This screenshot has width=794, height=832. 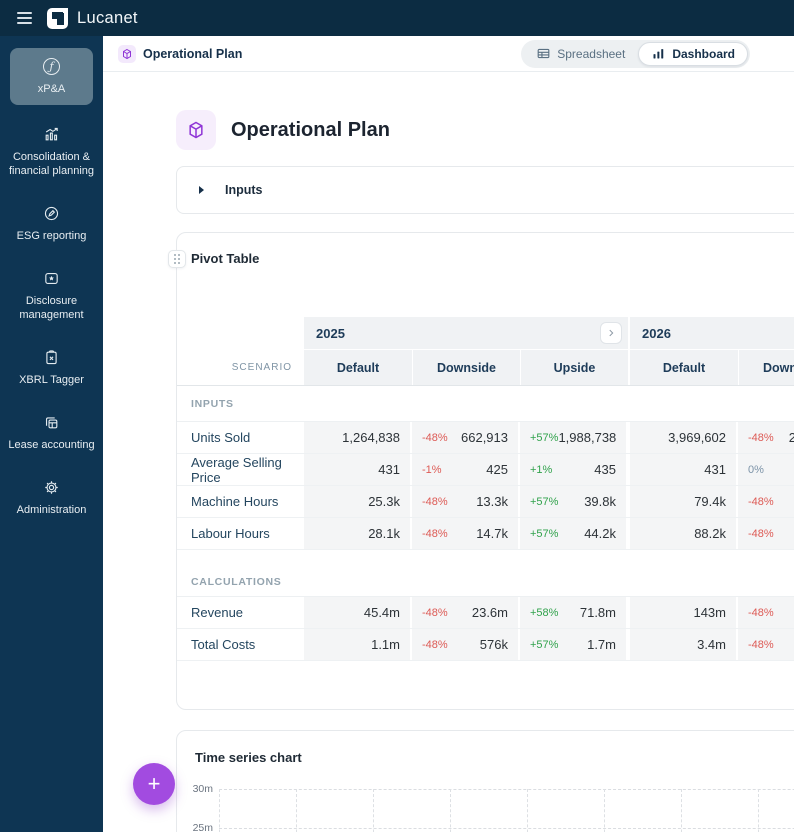 What do you see at coordinates (310, 129) in the screenshot?
I see `page-title: Operational Plan` at bounding box center [310, 129].